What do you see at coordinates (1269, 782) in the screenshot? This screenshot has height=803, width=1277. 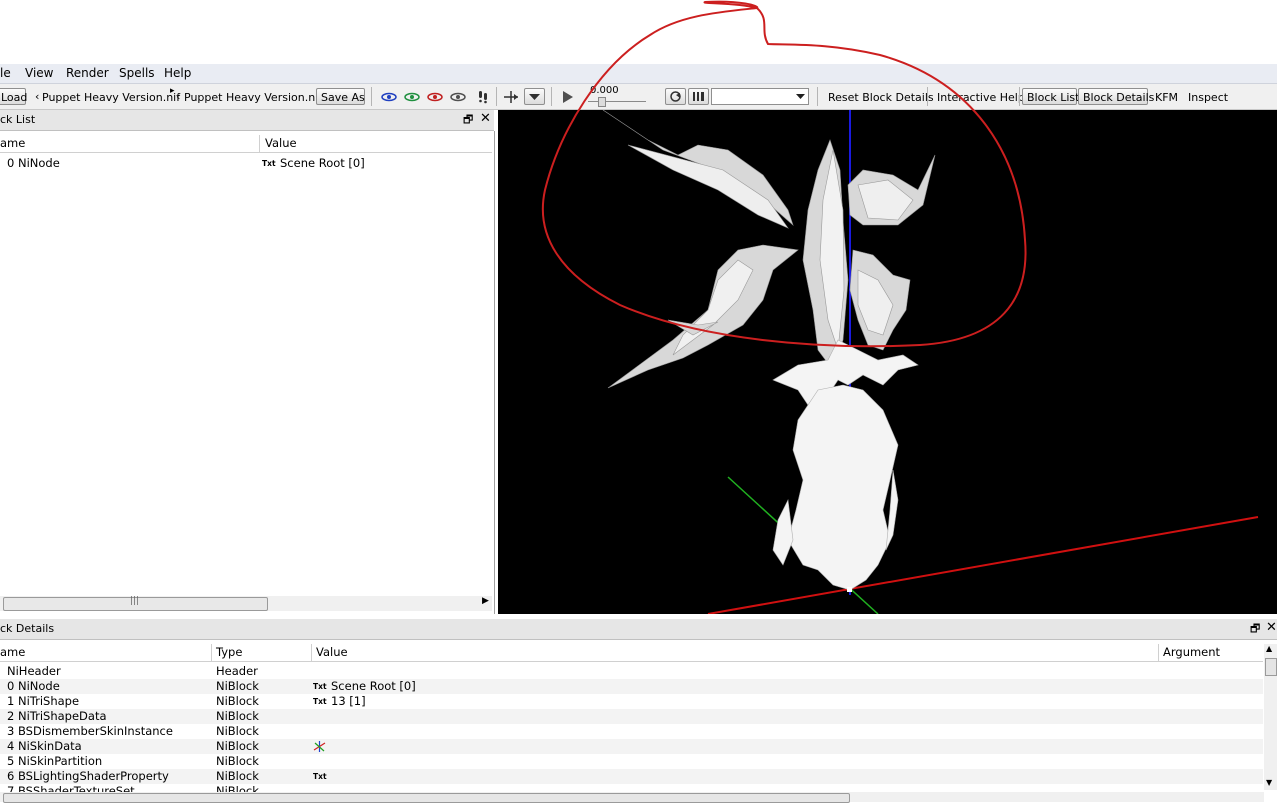 I see `scroll-down-icon: ▼` at bounding box center [1269, 782].